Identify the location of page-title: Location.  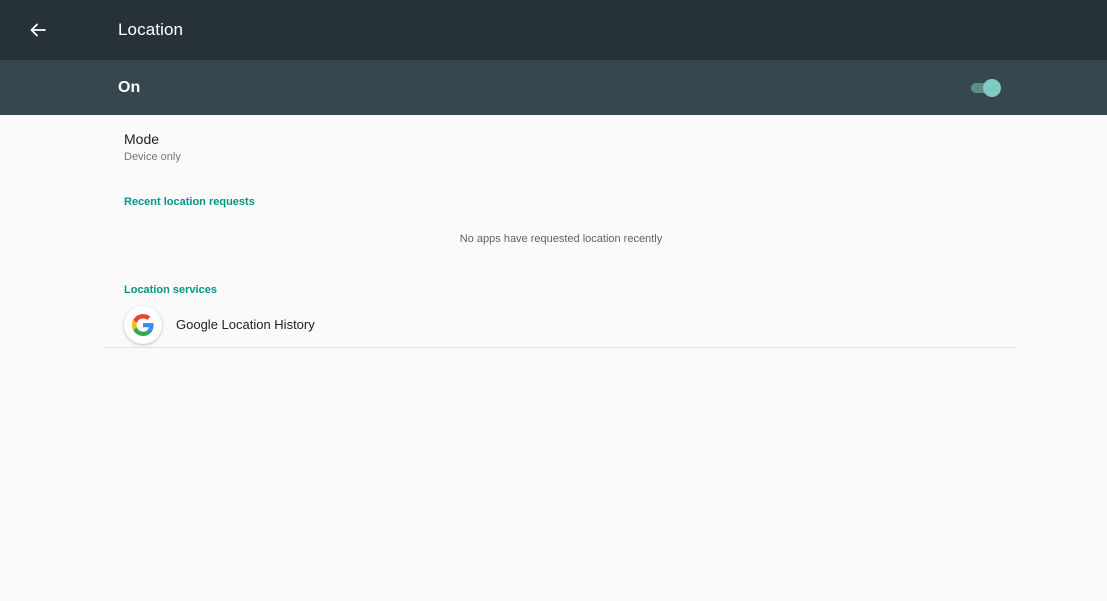
(151, 29).